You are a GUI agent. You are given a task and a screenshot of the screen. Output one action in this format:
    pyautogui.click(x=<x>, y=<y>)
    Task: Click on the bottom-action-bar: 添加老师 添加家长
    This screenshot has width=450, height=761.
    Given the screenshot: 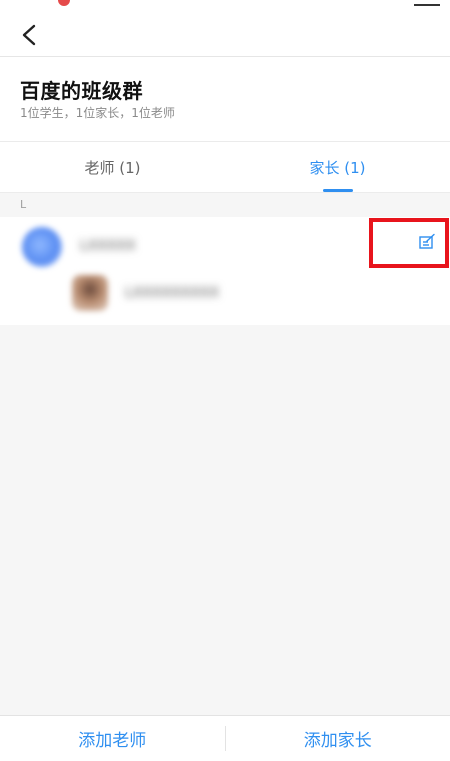 What is the action you would take?
    pyautogui.click(x=225, y=738)
    